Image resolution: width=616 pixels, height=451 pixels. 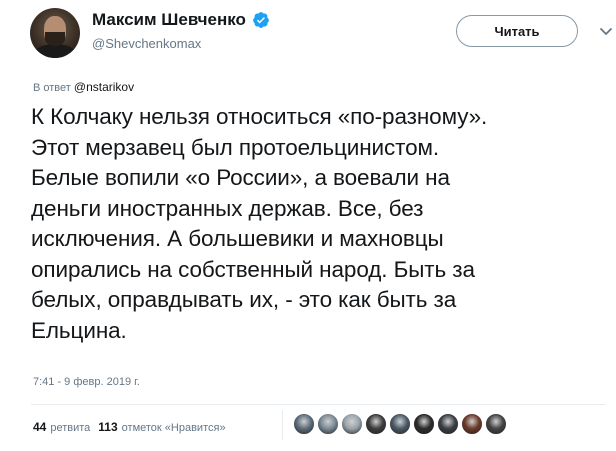 I want to click on retweets-label: ретвита, so click(x=70, y=428).